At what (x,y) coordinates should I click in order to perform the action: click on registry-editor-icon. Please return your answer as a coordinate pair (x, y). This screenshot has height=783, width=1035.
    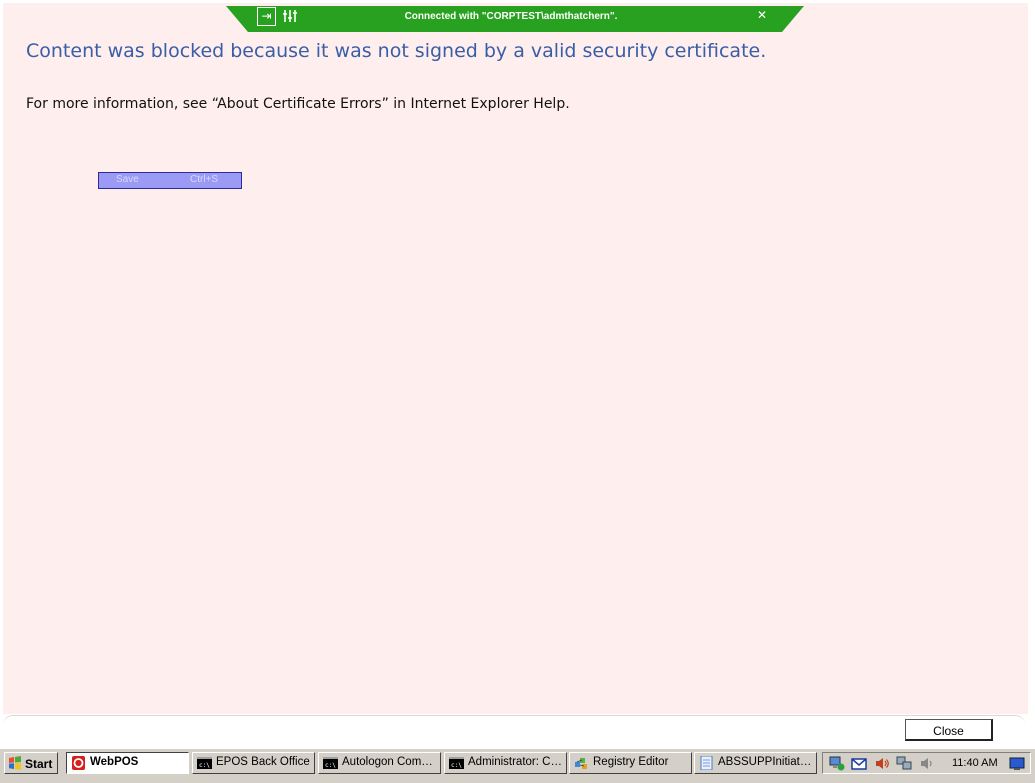
    Looking at the image, I should click on (581, 763).